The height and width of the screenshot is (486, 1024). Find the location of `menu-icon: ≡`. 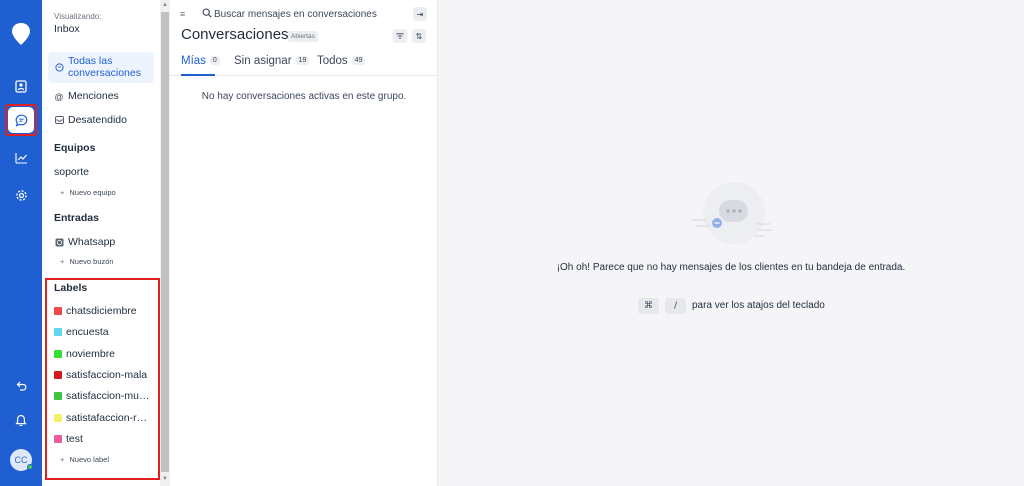

menu-icon: ≡ is located at coordinates (182, 14).